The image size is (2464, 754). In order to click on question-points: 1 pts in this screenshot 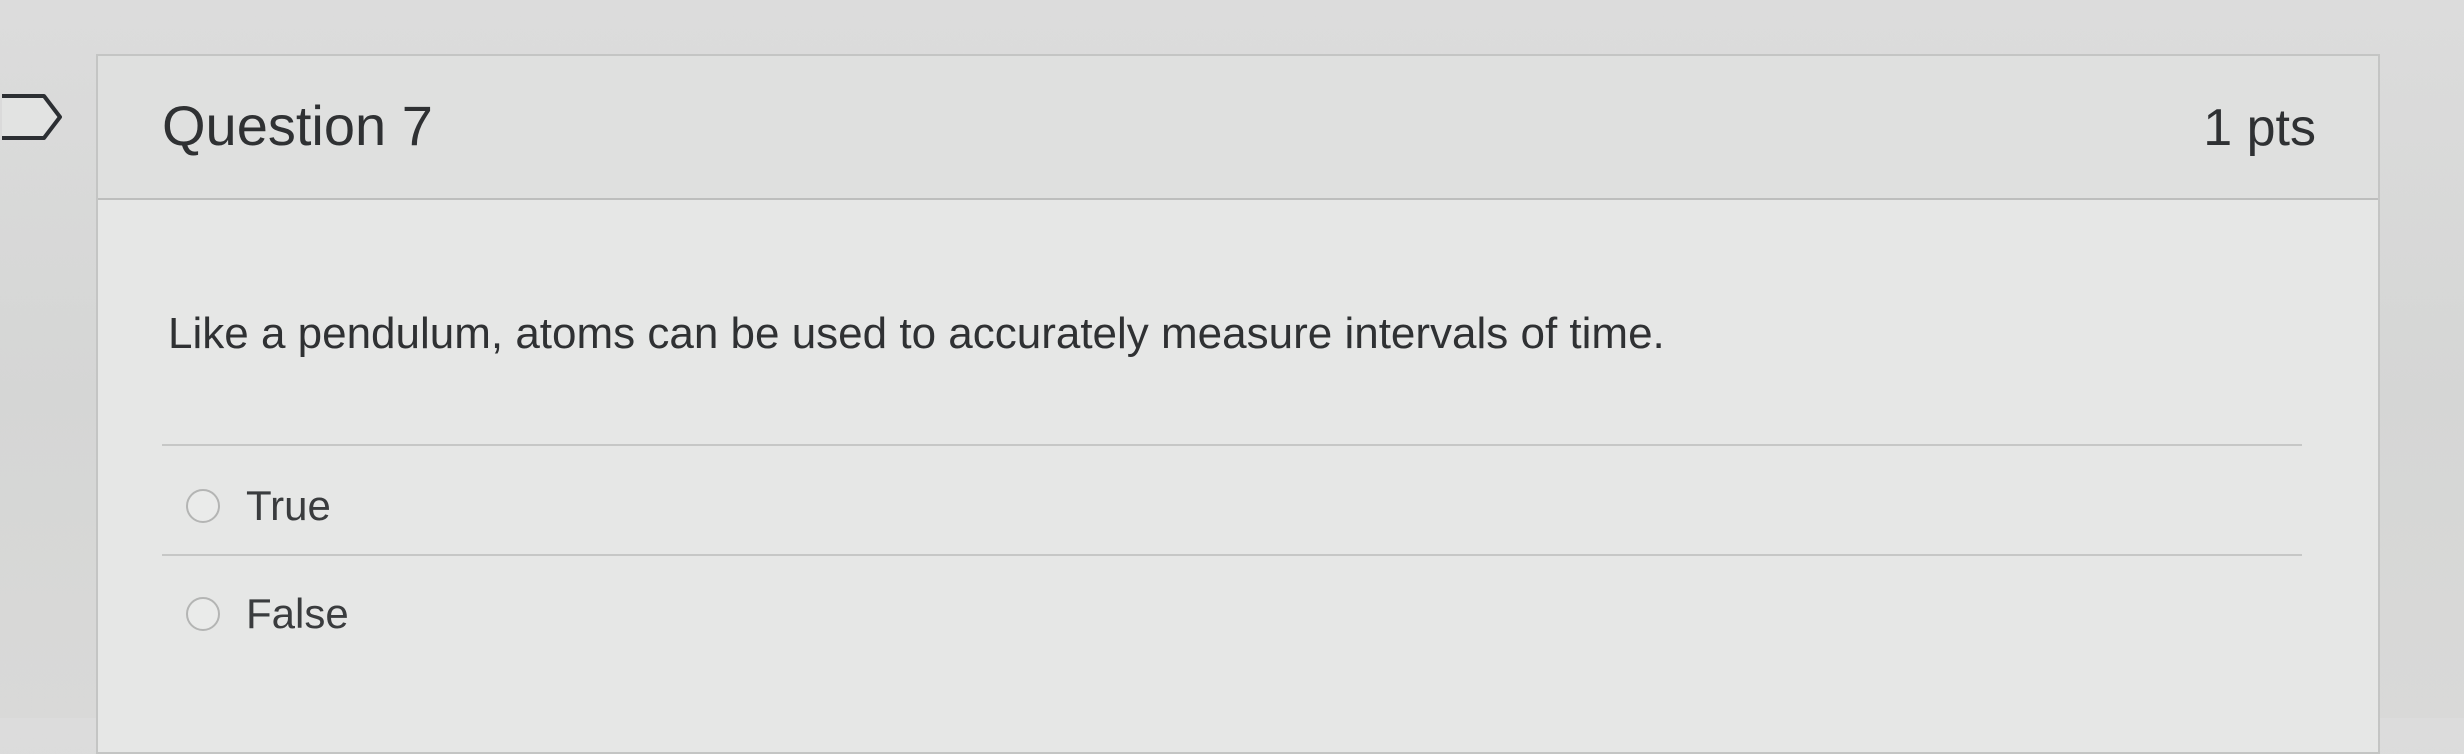, I will do `click(2259, 128)`.